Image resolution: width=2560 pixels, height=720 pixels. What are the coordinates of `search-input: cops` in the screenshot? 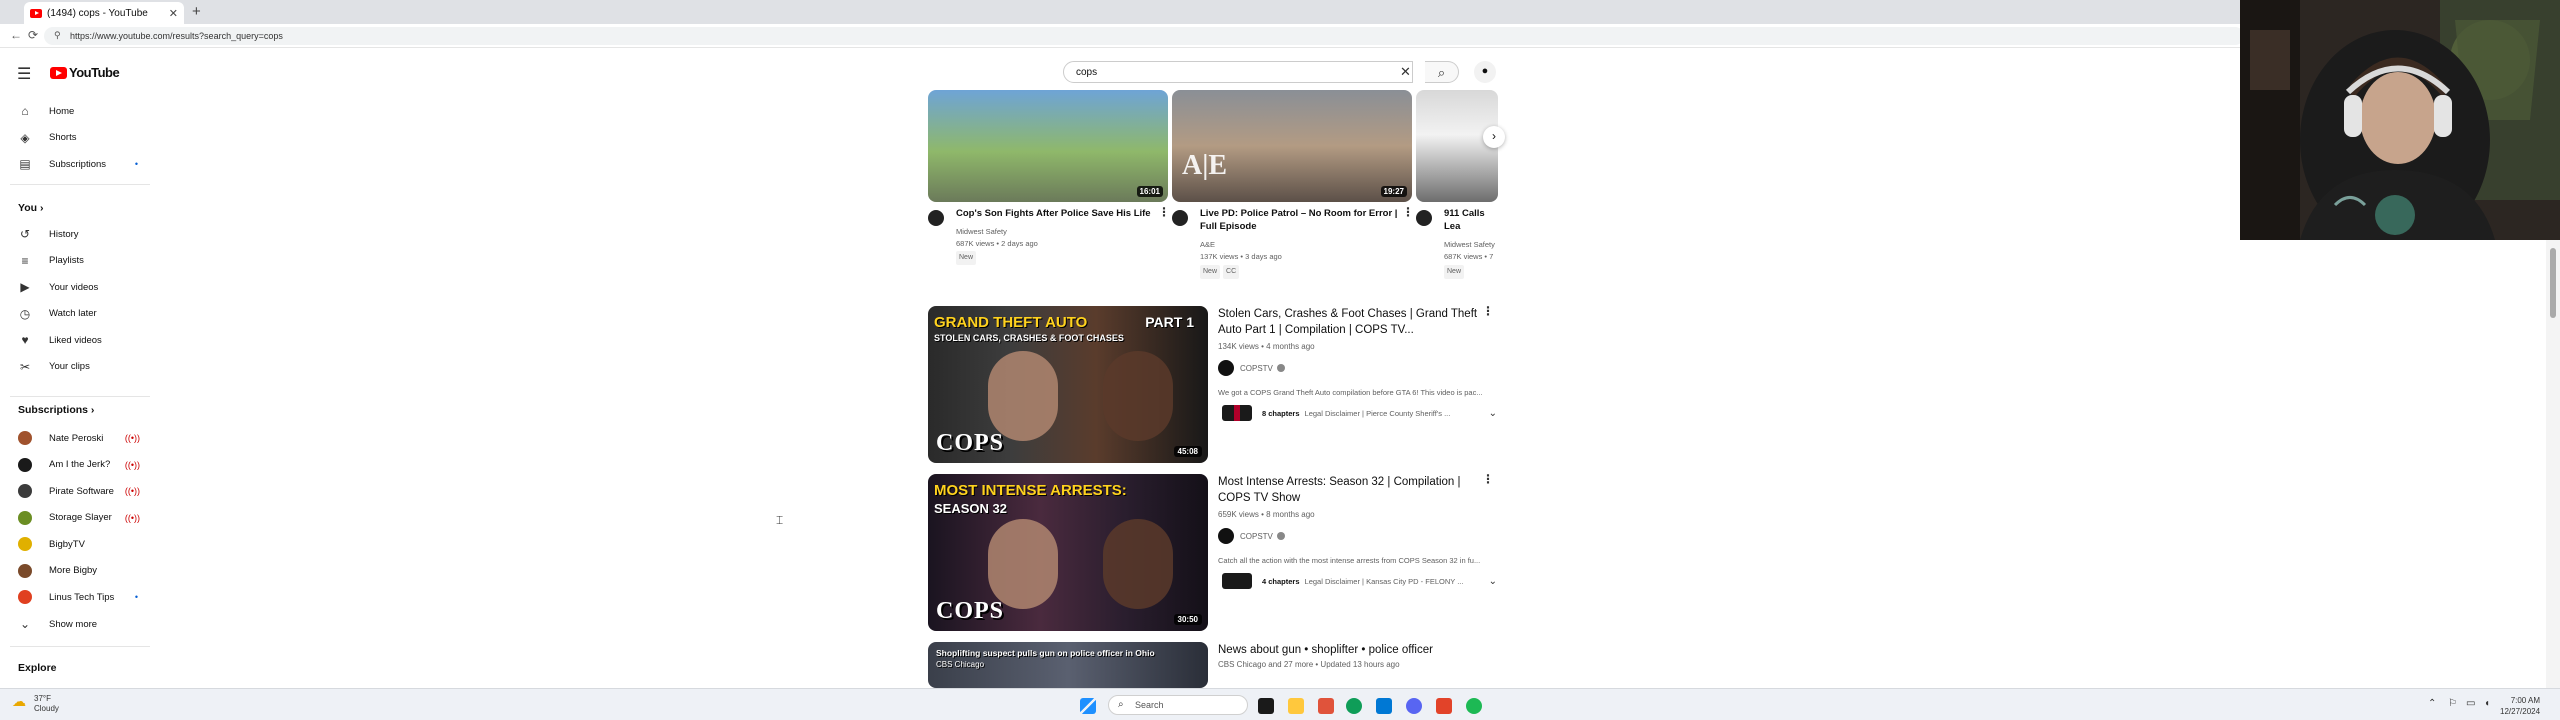 It's located at (1238, 72).